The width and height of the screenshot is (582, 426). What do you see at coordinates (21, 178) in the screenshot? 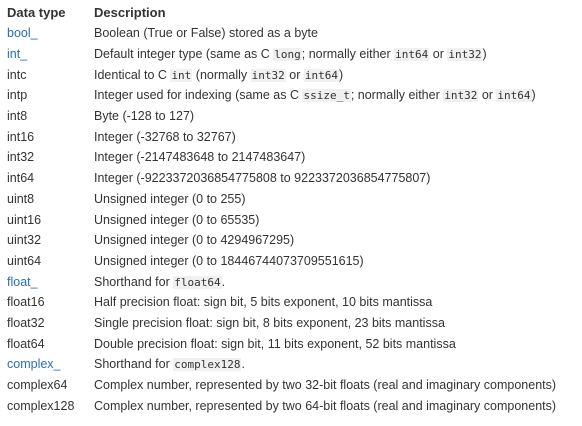
I see `type-name: int64` at bounding box center [21, 178].